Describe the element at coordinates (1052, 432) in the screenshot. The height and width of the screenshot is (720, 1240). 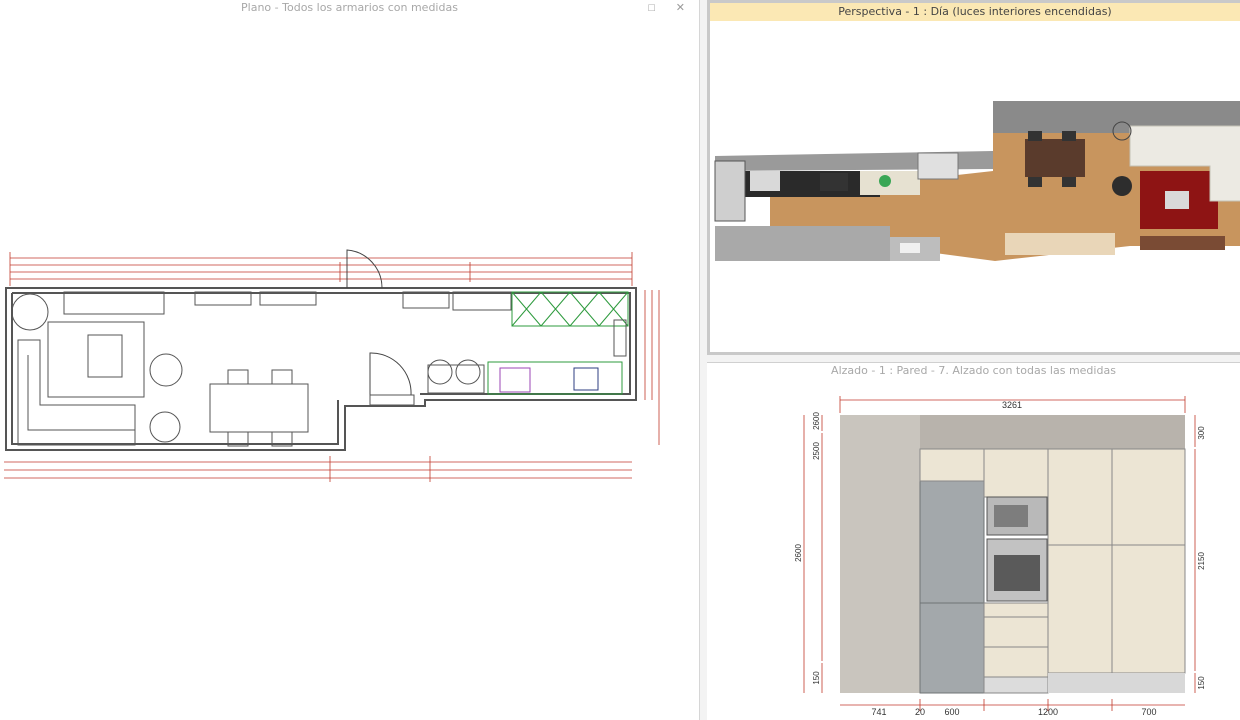
I see `wall-top-strip` at that location.